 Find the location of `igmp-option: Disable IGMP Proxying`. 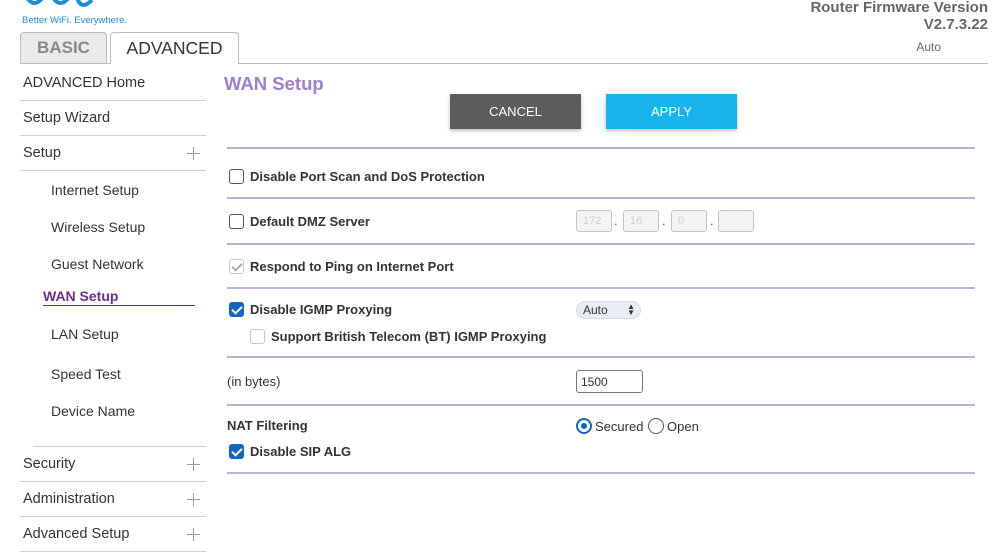

igmp-option: Disable IGMP Proxying is located at coordinates (310, 309).